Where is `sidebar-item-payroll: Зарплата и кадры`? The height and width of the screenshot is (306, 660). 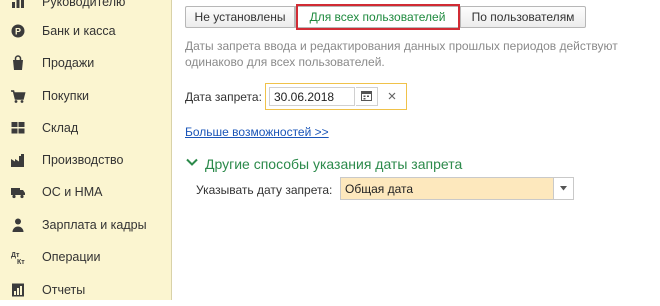 sidebar-item-payroll: Зарплата и кадры is located at coordinates (86, 225).